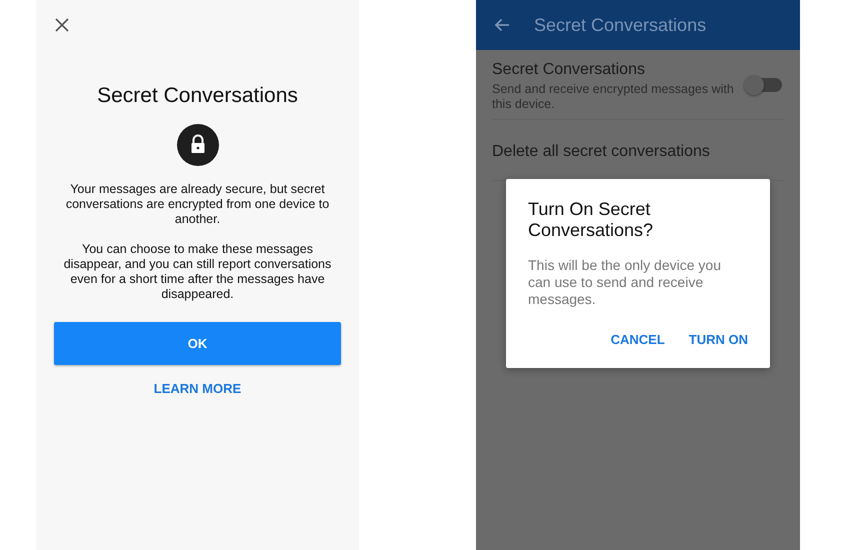 The width and height of the screenshot is (850, 550). I want to click on learn-more-link: LEARN MORE, so click(198, 389).